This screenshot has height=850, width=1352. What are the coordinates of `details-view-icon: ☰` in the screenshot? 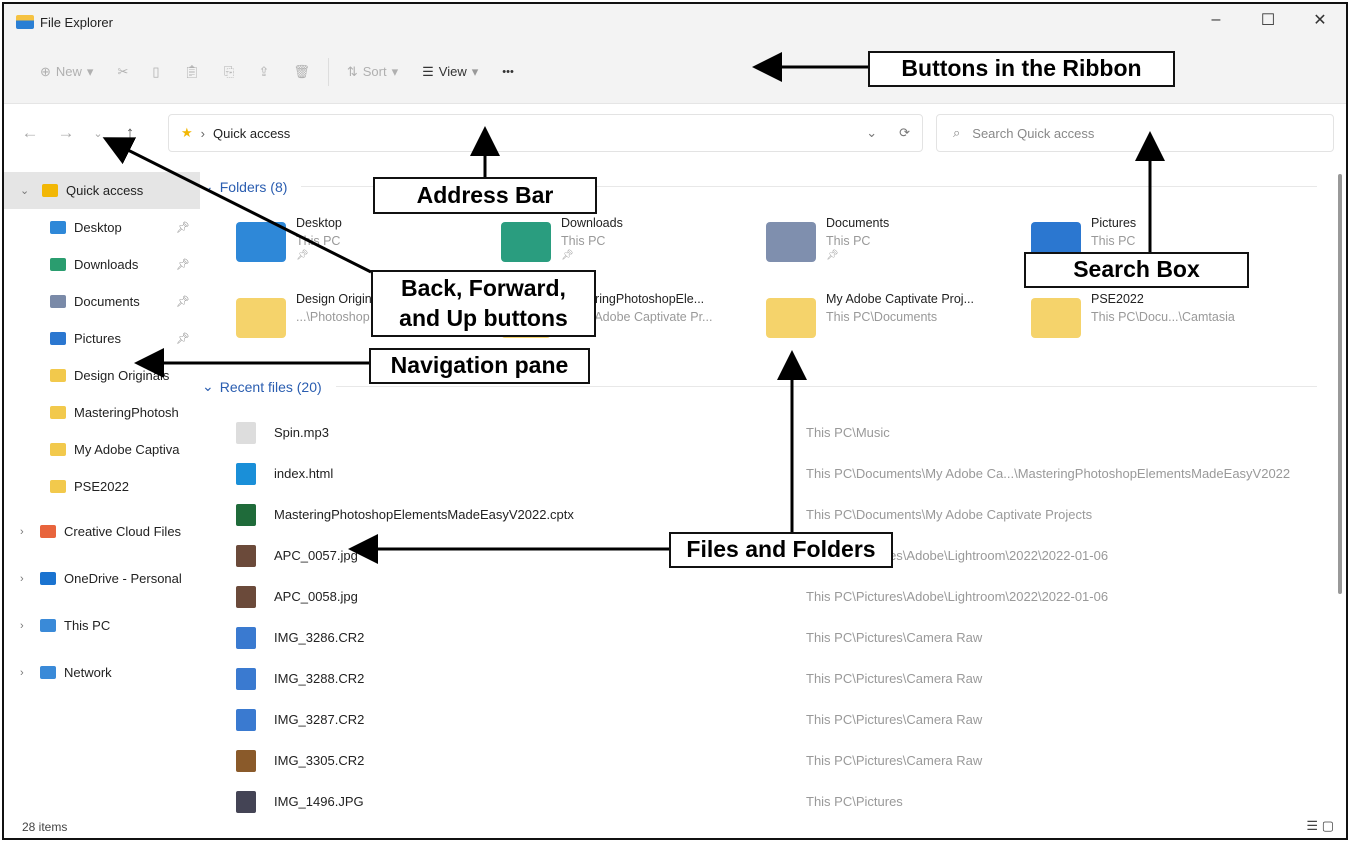 It's located at (1312, 825).